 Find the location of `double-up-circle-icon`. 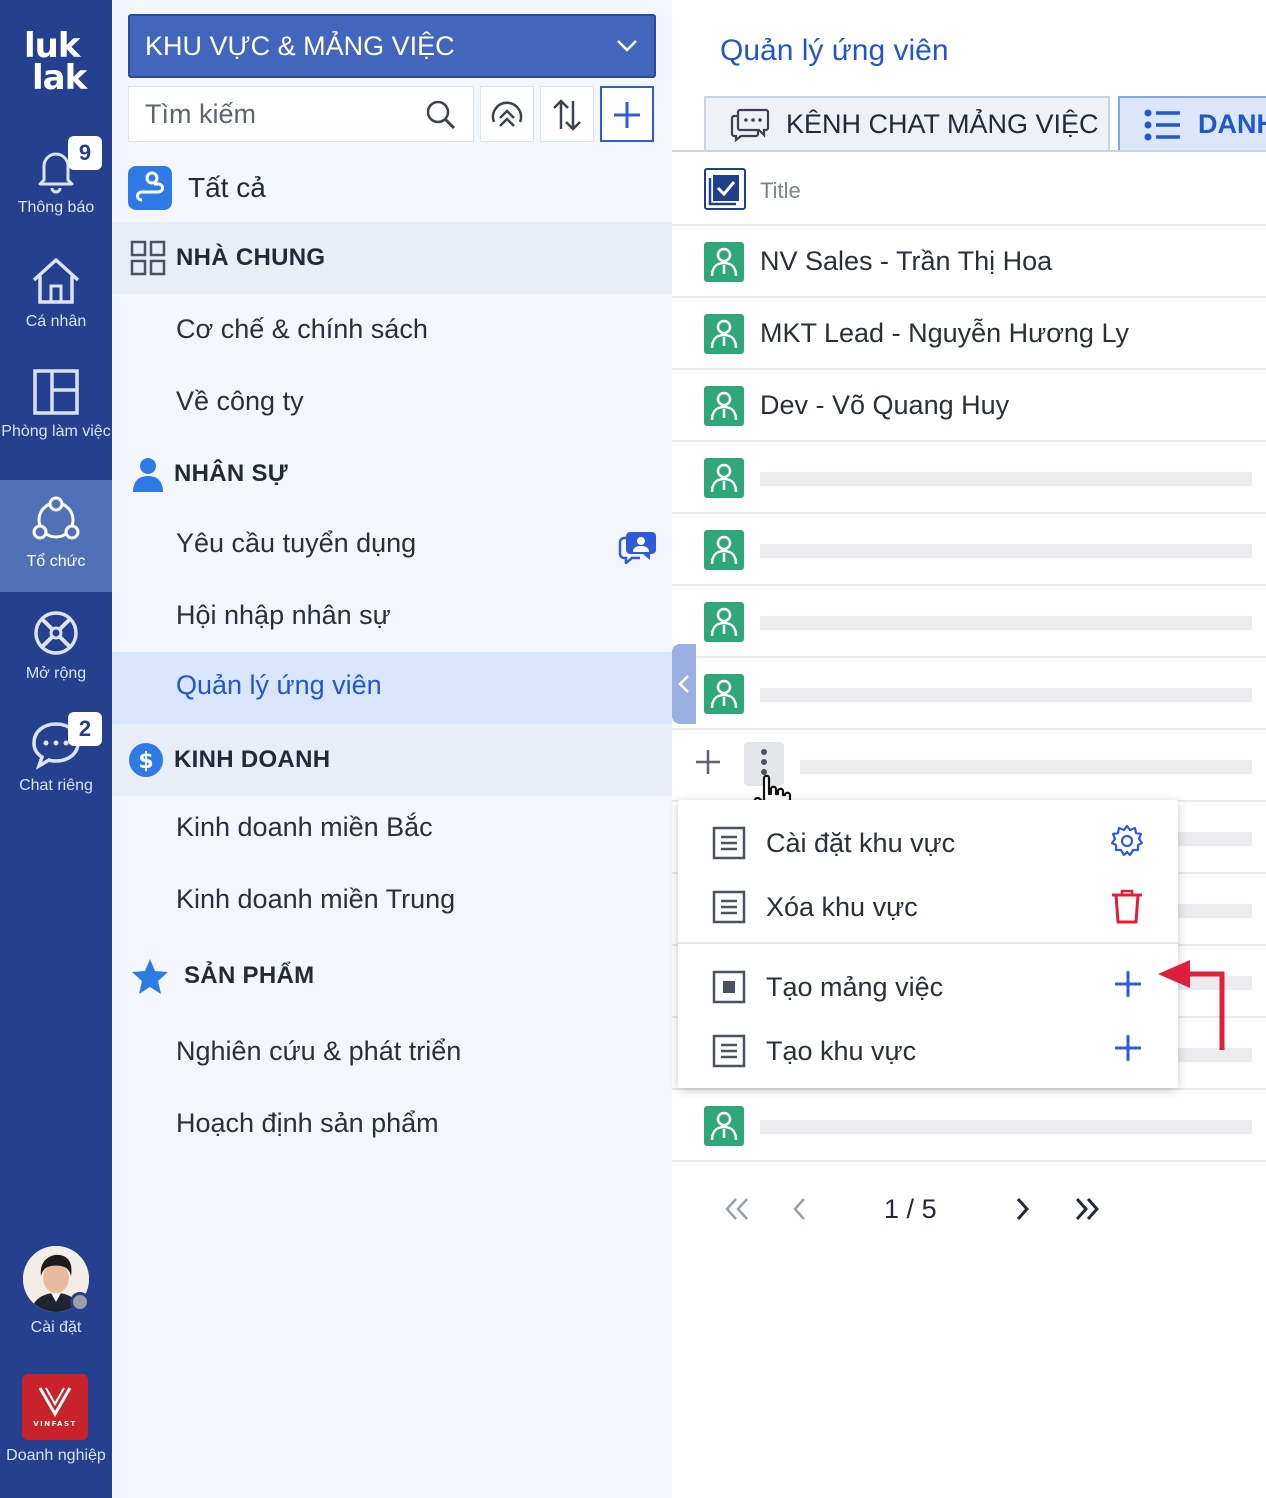

double-up-circle-icon is located at coordinates (507, 114).